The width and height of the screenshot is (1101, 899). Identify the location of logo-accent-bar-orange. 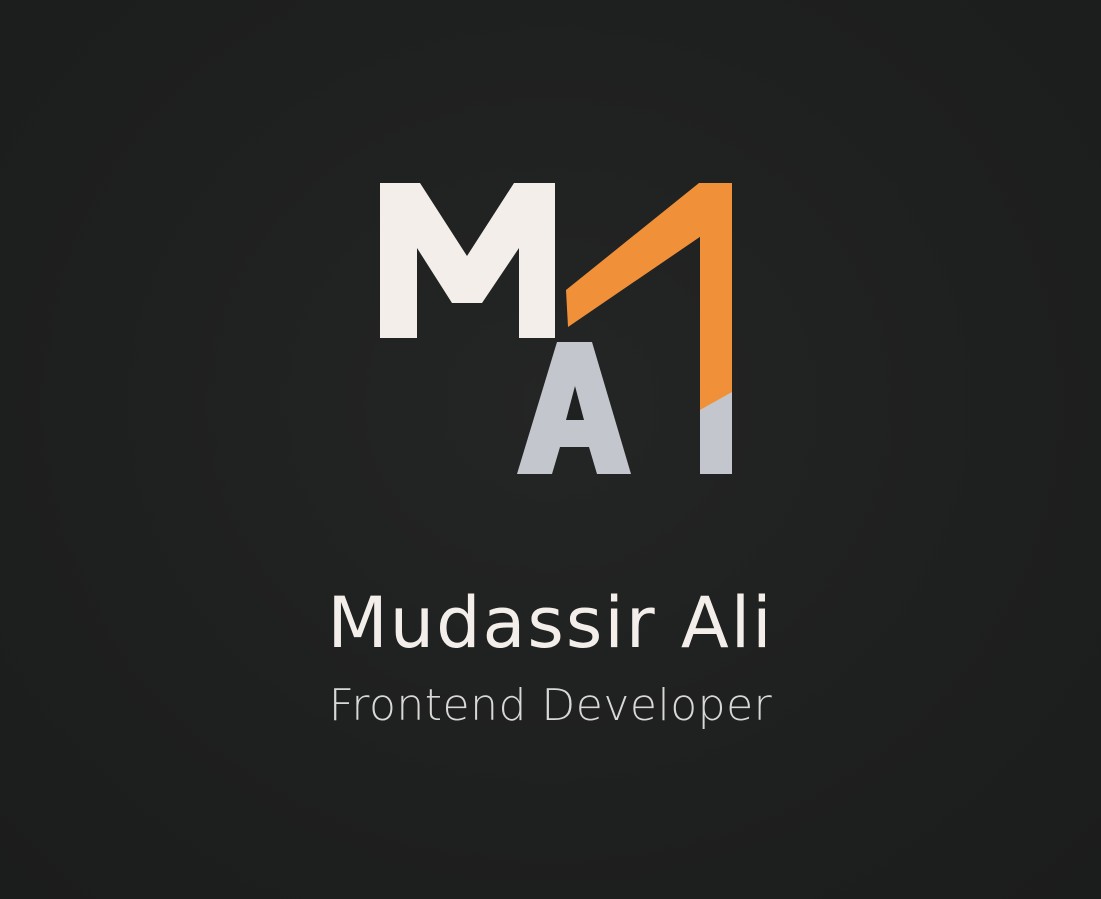
(716, 296).